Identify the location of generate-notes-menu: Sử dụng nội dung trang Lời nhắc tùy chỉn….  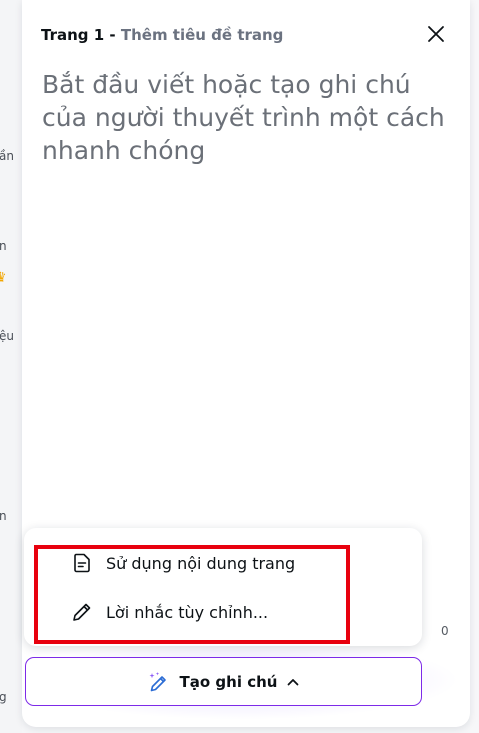
(223, 587).